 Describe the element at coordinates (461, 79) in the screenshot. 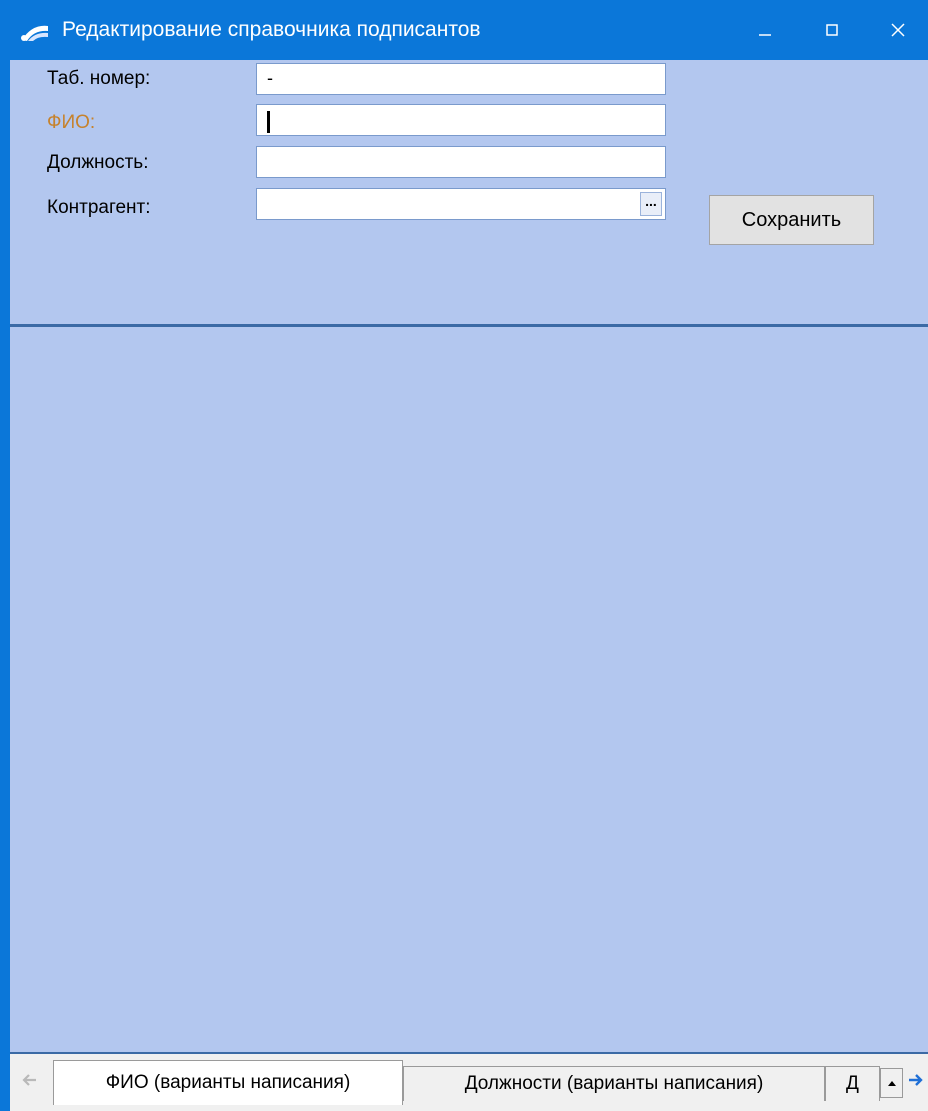

I see `tab-number-field: -` at that location.